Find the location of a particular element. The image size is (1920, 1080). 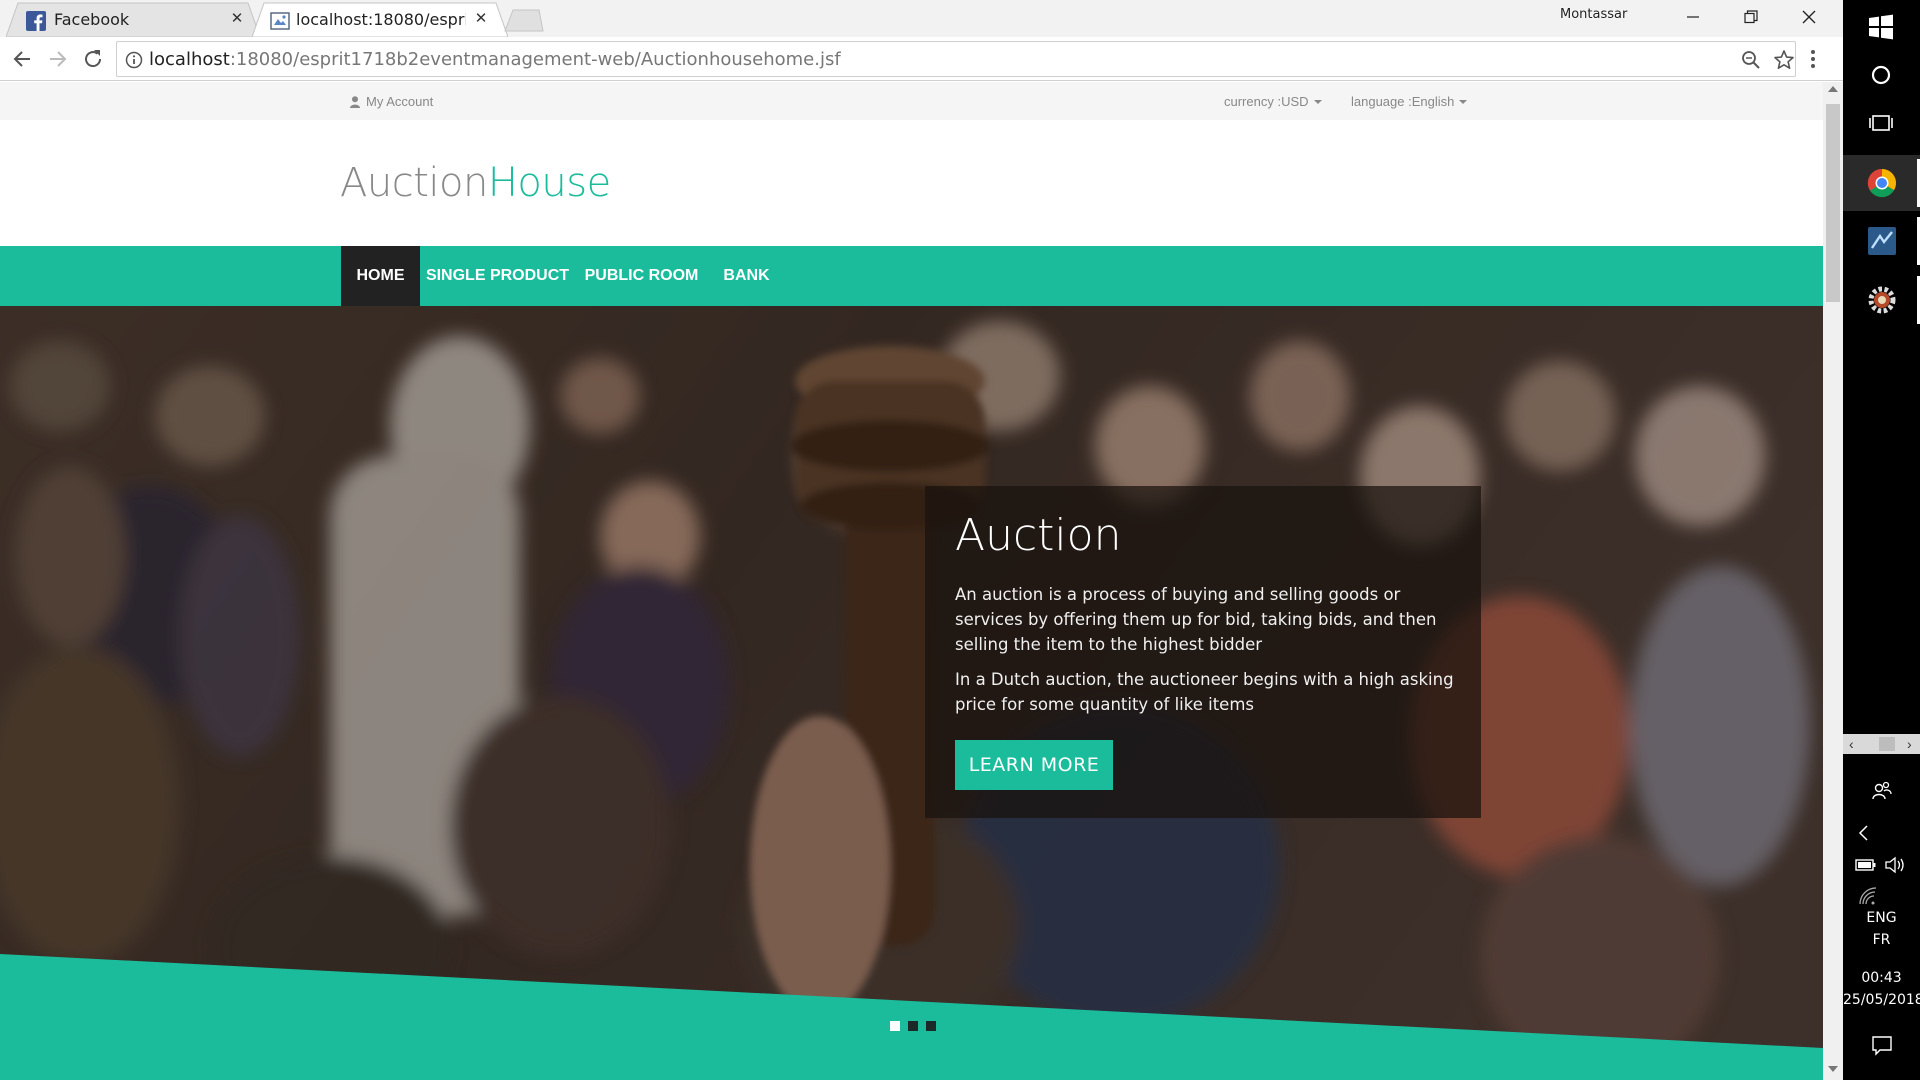

my-account-label: My Account is located at coordinates (400, 101).